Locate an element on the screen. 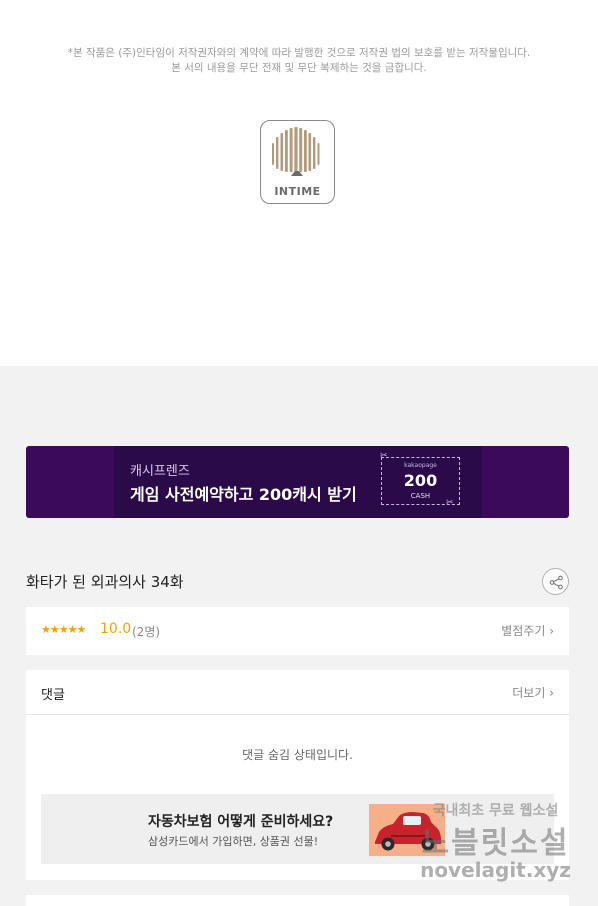 The width and height of the screenshot is (598, 906). share-icon is located at coordinates (556, 582).